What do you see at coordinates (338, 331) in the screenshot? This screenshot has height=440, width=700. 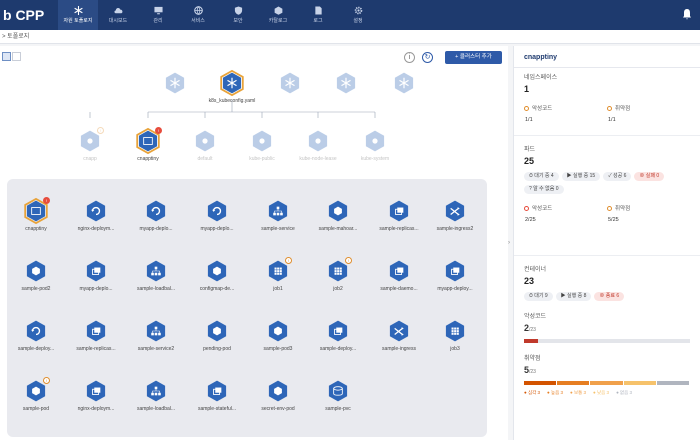 I see `stack-icon` at bounding box center [338, 331].